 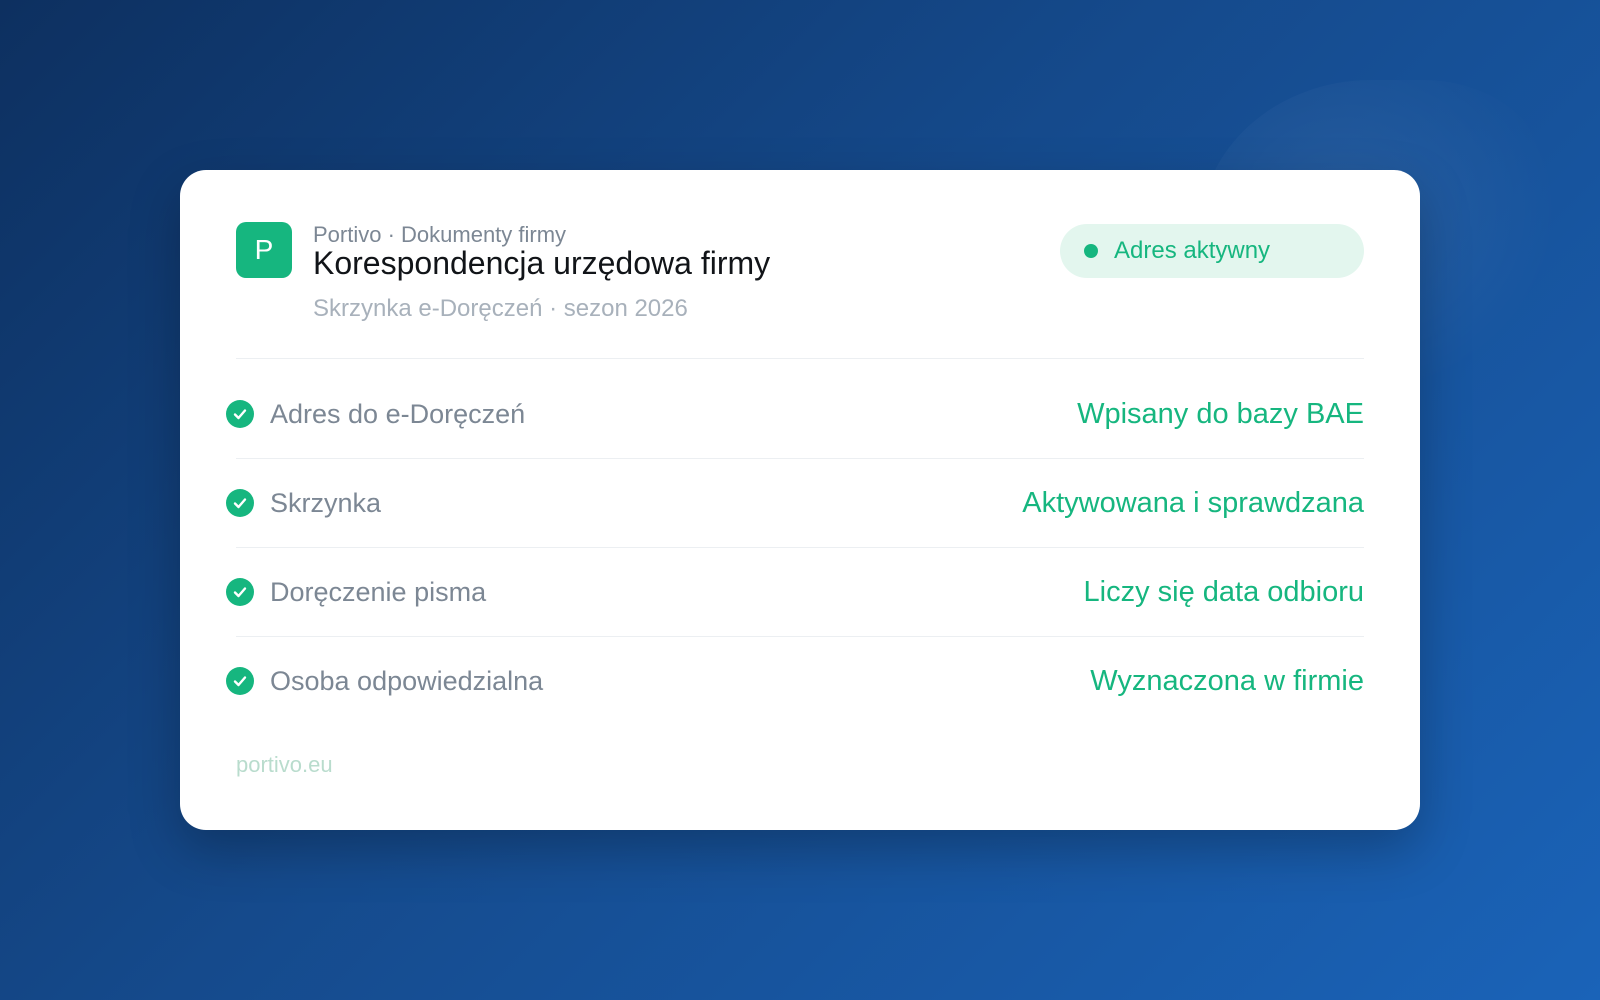 I want to click on row-label: Adres do e-Doręczeń, so click(x=398, y=413).